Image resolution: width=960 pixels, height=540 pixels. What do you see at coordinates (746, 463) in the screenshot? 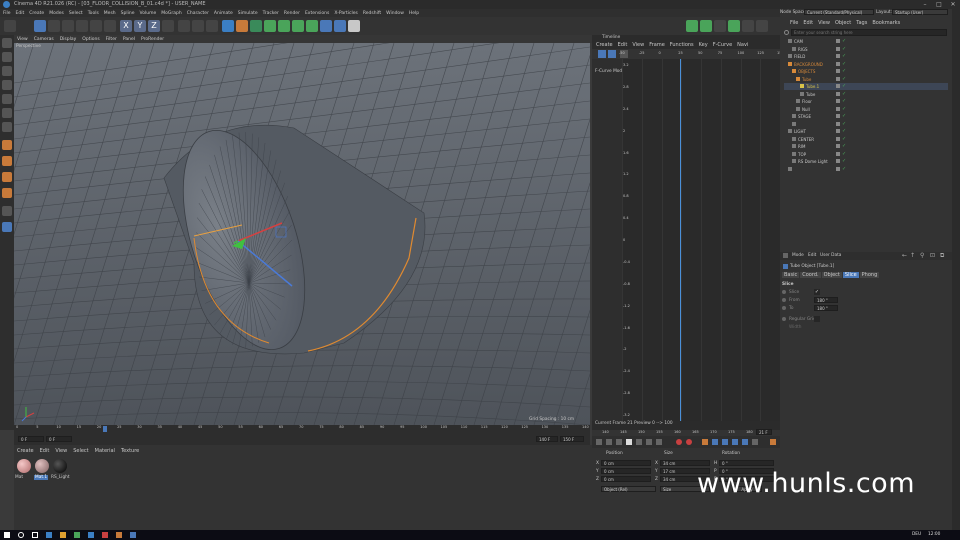
I see `rotation-h-field: 0 °` at bounding box center [746, 463].